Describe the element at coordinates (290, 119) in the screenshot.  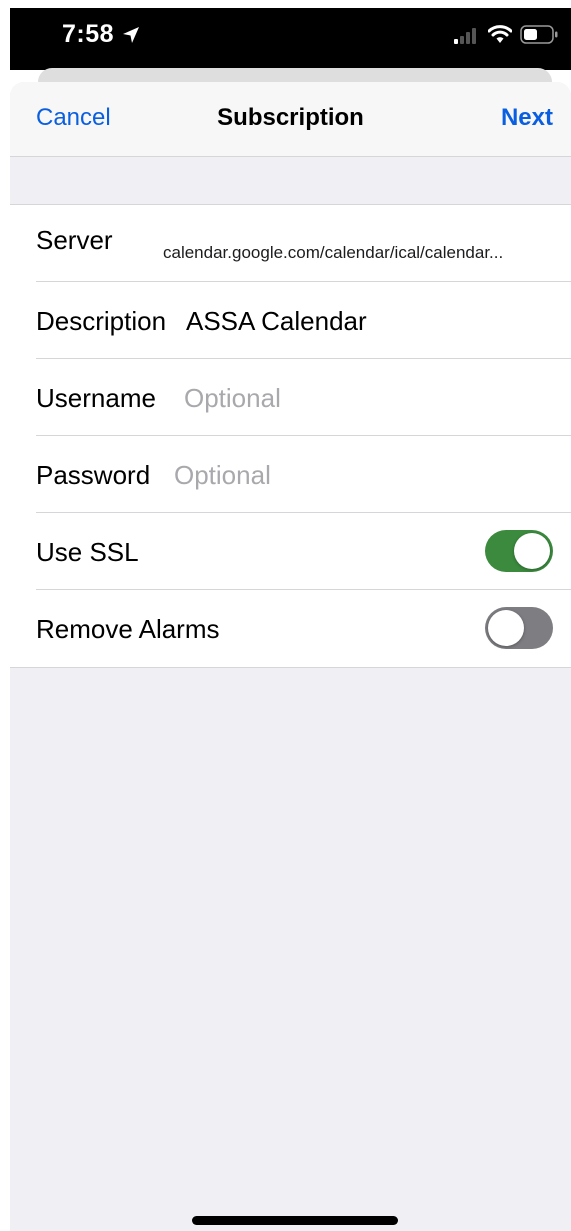
I see `navigation-bar: Subscription Cancel Next` at that location.